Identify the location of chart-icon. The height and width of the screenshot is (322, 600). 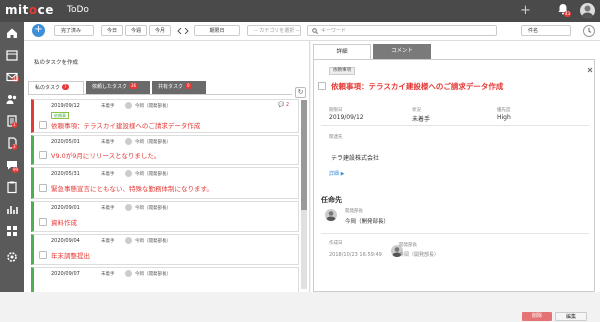
(12, 209).